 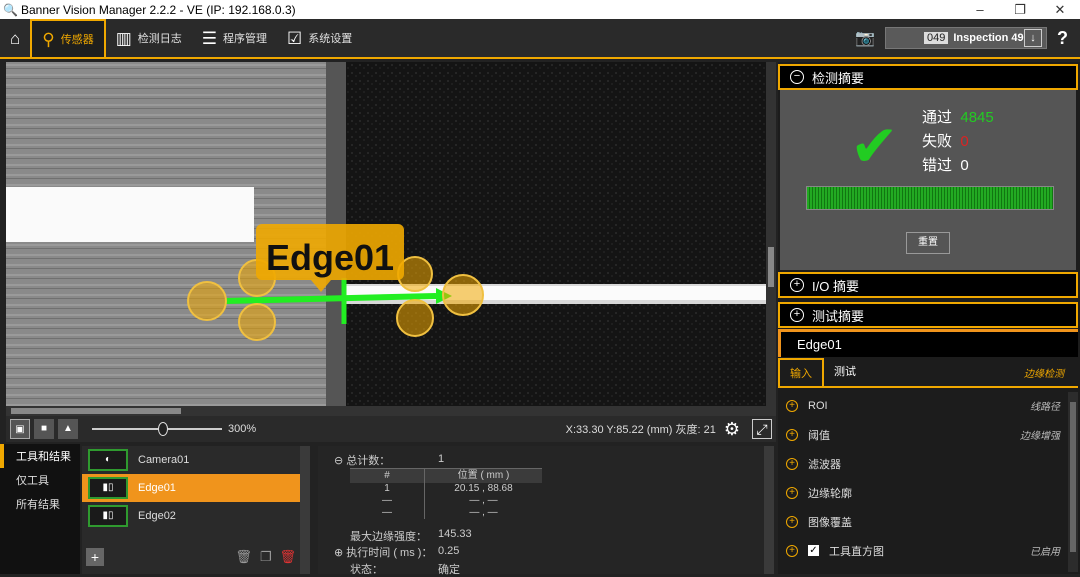 I want to click on error-label: 错过, so click(x=937, y=165).